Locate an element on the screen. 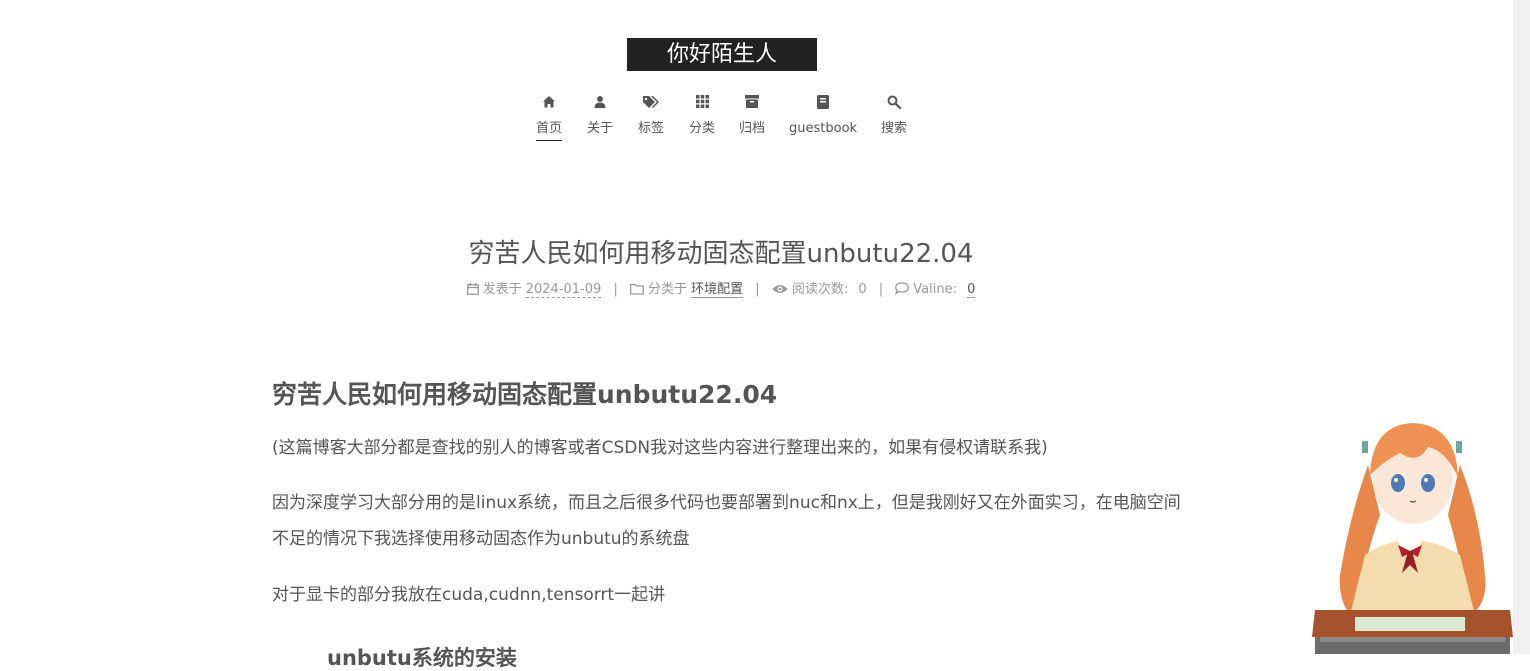  search-icon is located at coordinates (894, 105).